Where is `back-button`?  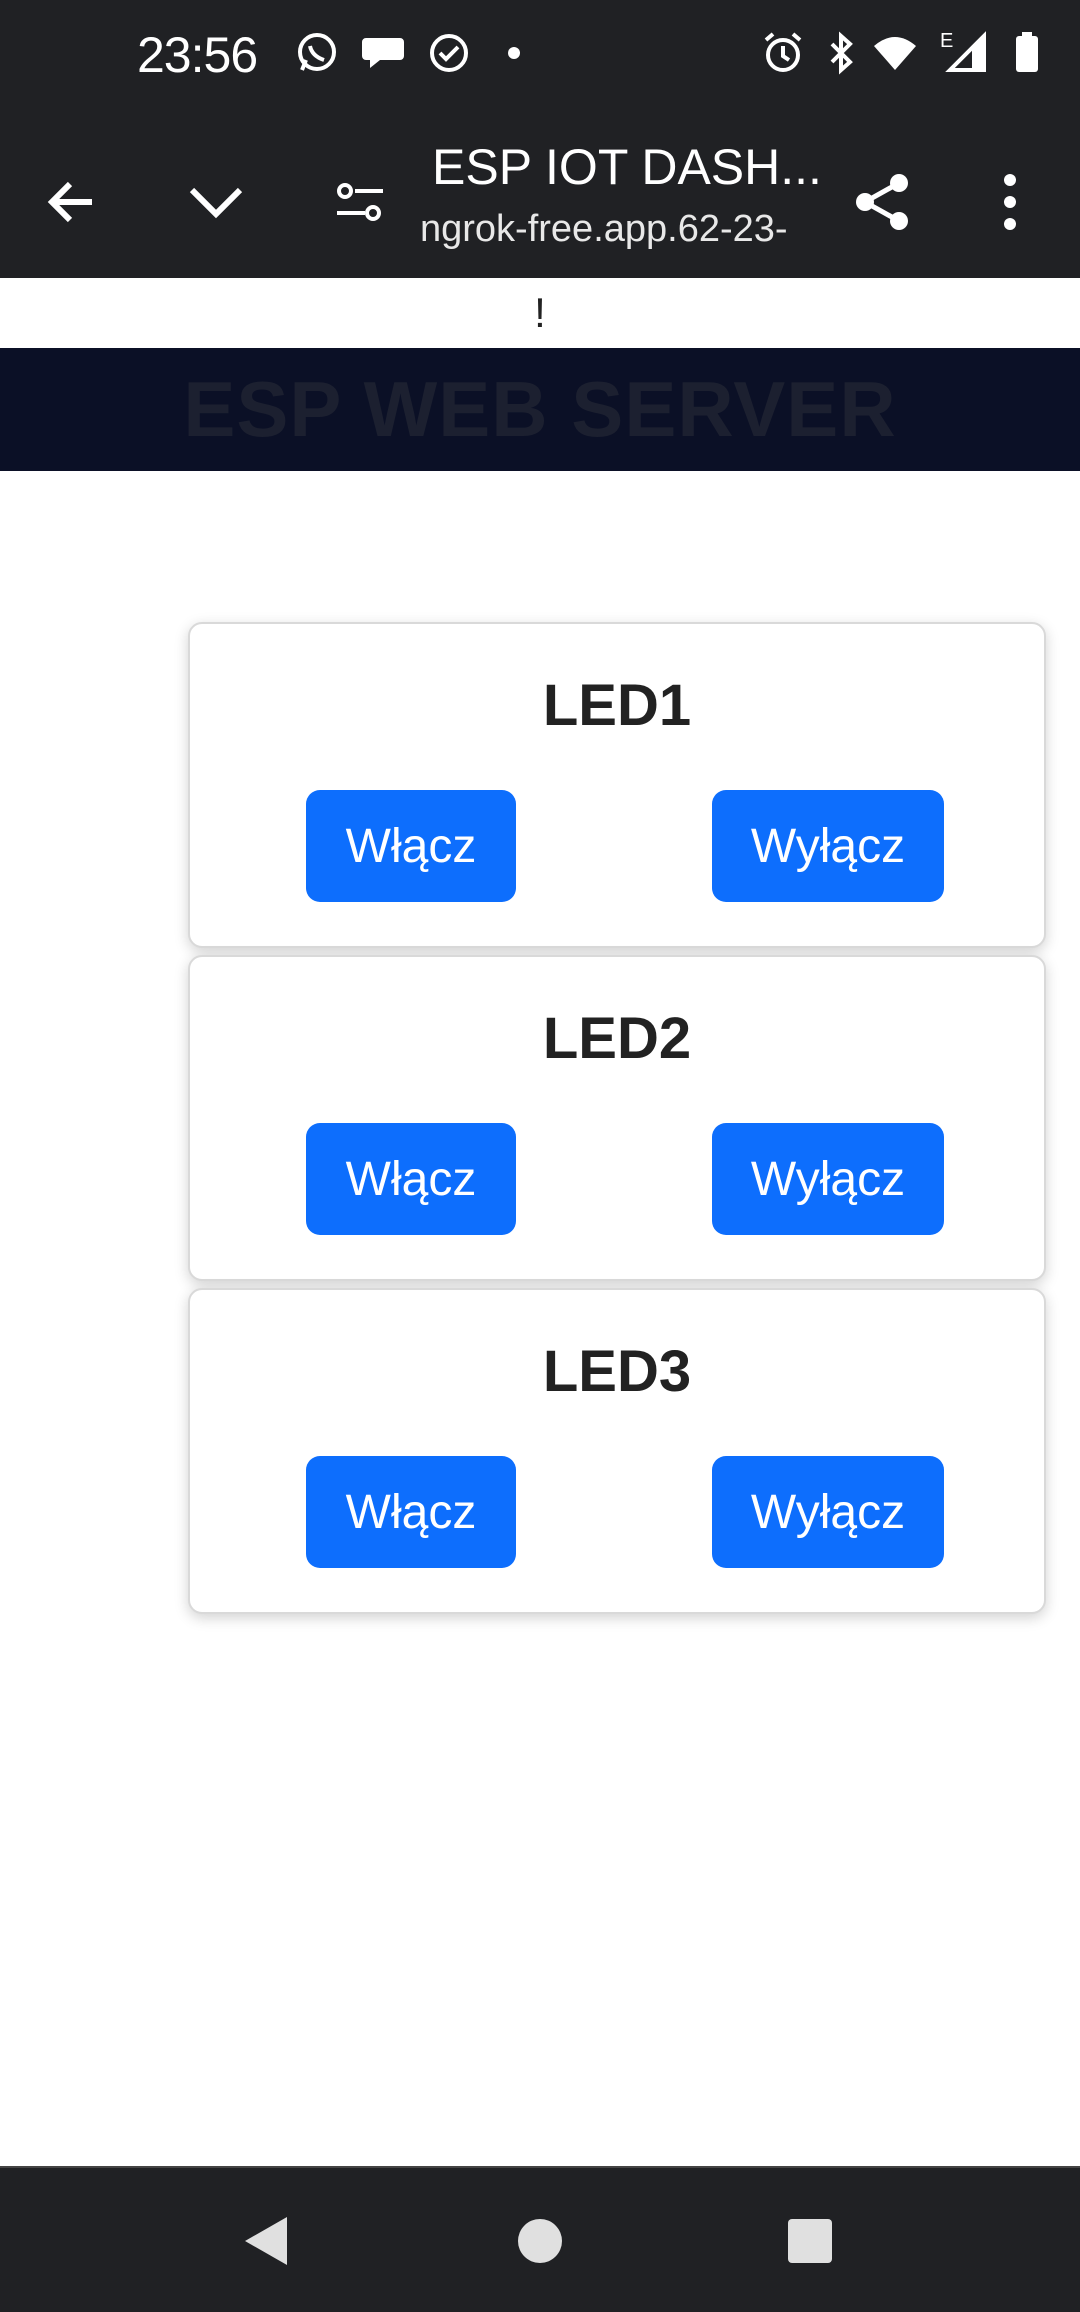 back-button is located at coordinates (72, 202).